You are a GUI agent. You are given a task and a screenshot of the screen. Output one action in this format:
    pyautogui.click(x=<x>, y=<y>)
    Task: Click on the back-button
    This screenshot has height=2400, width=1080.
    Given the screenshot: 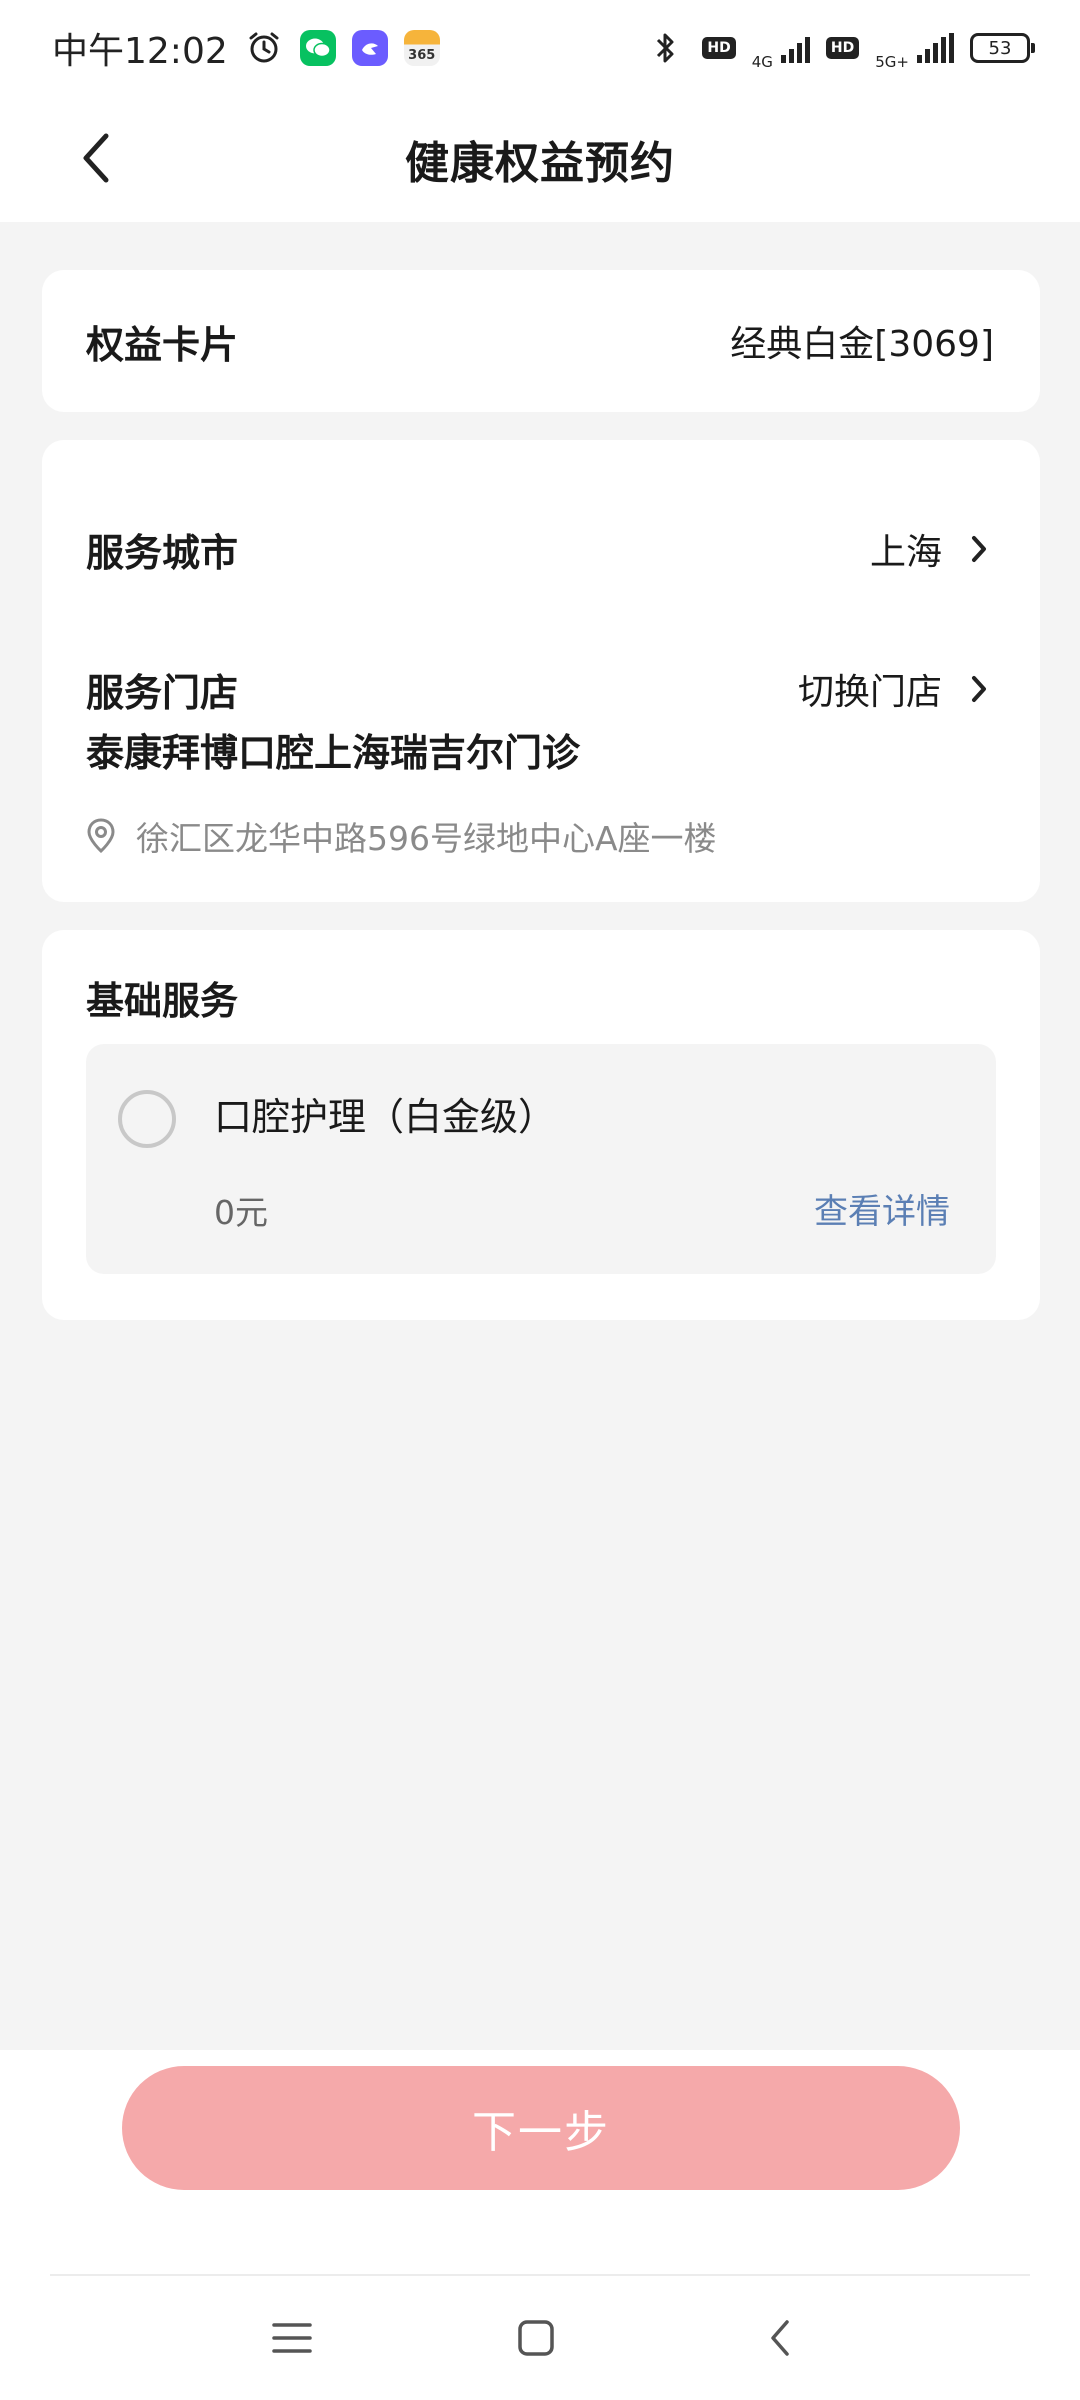 What is the action you would take?
    pyautogui.click(x=96, y=158)
    